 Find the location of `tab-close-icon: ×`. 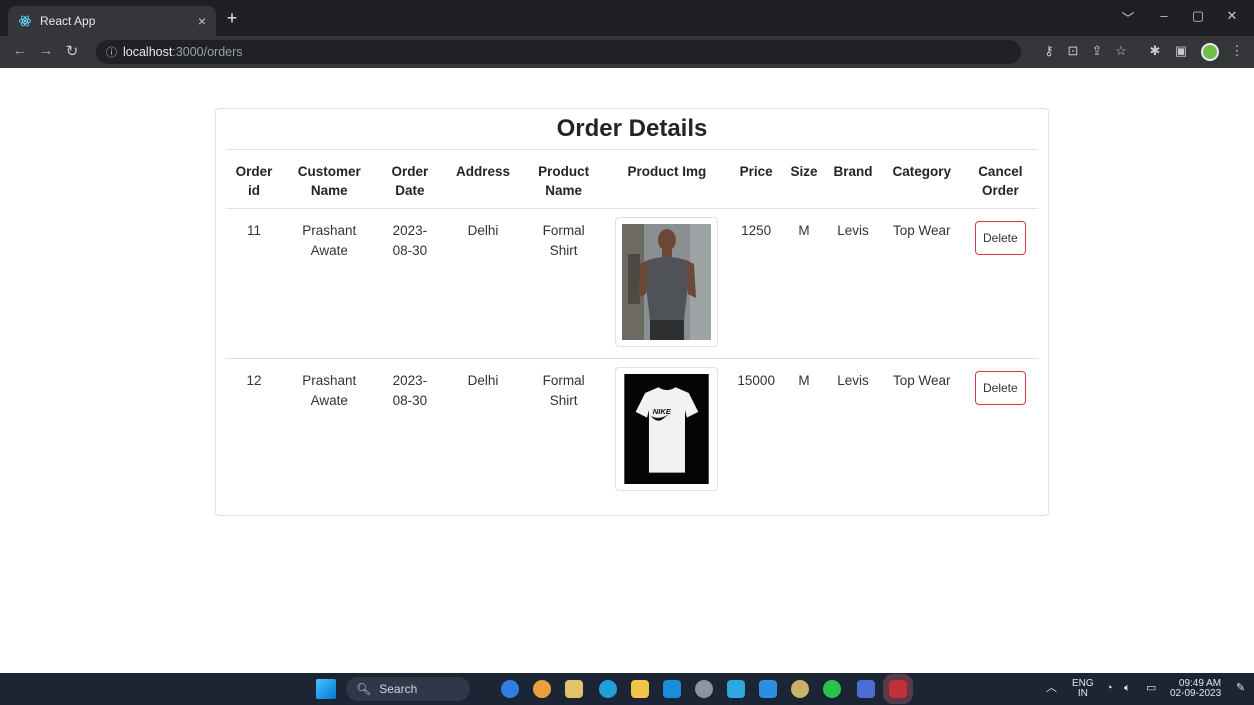

tab-close-icon: × is located at coordinates (202, 21).